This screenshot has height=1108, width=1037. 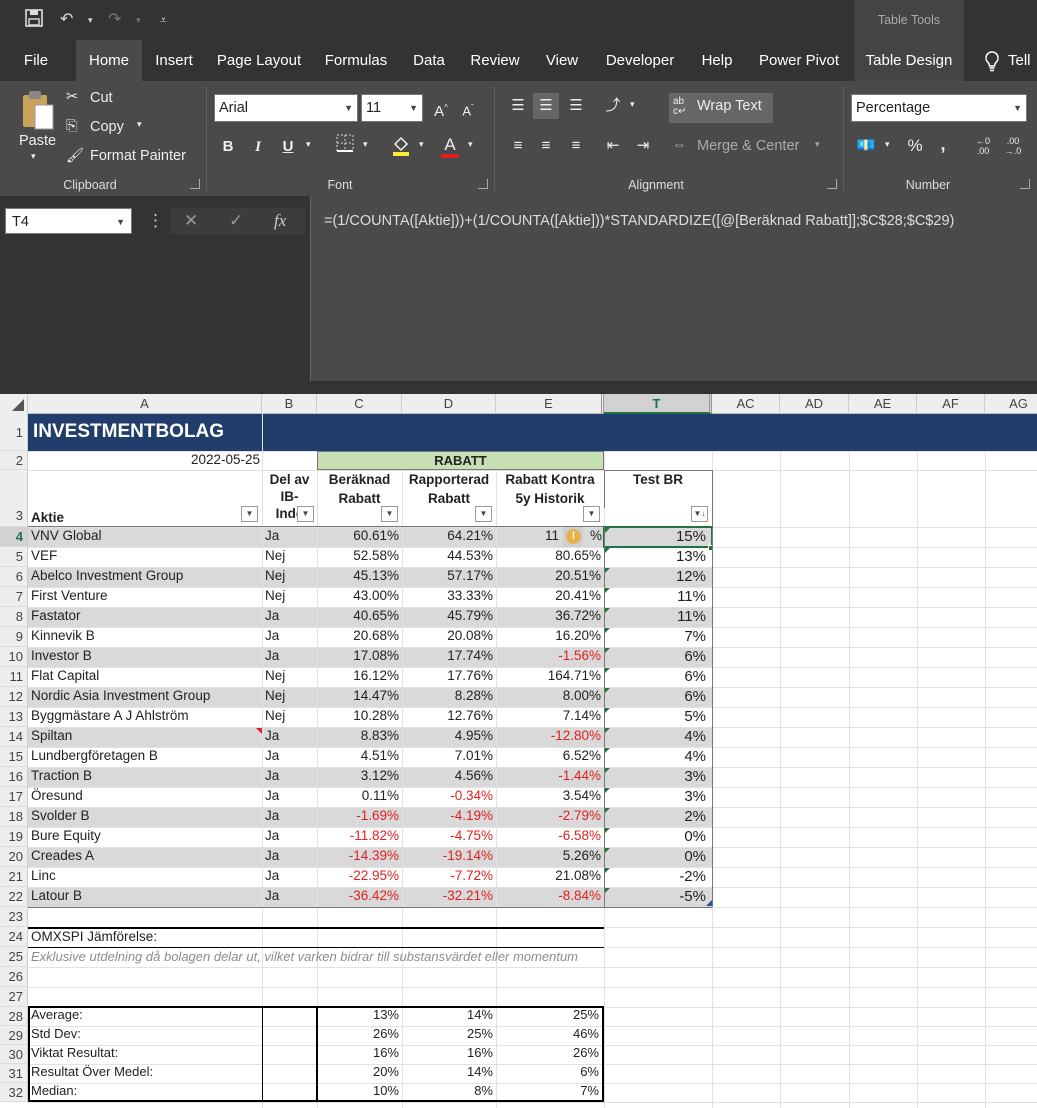 What do you see at coordinates (548, 1090) in the screenshot?
I see `stat-kontra: 7%` at bounding box center [548, 1090].